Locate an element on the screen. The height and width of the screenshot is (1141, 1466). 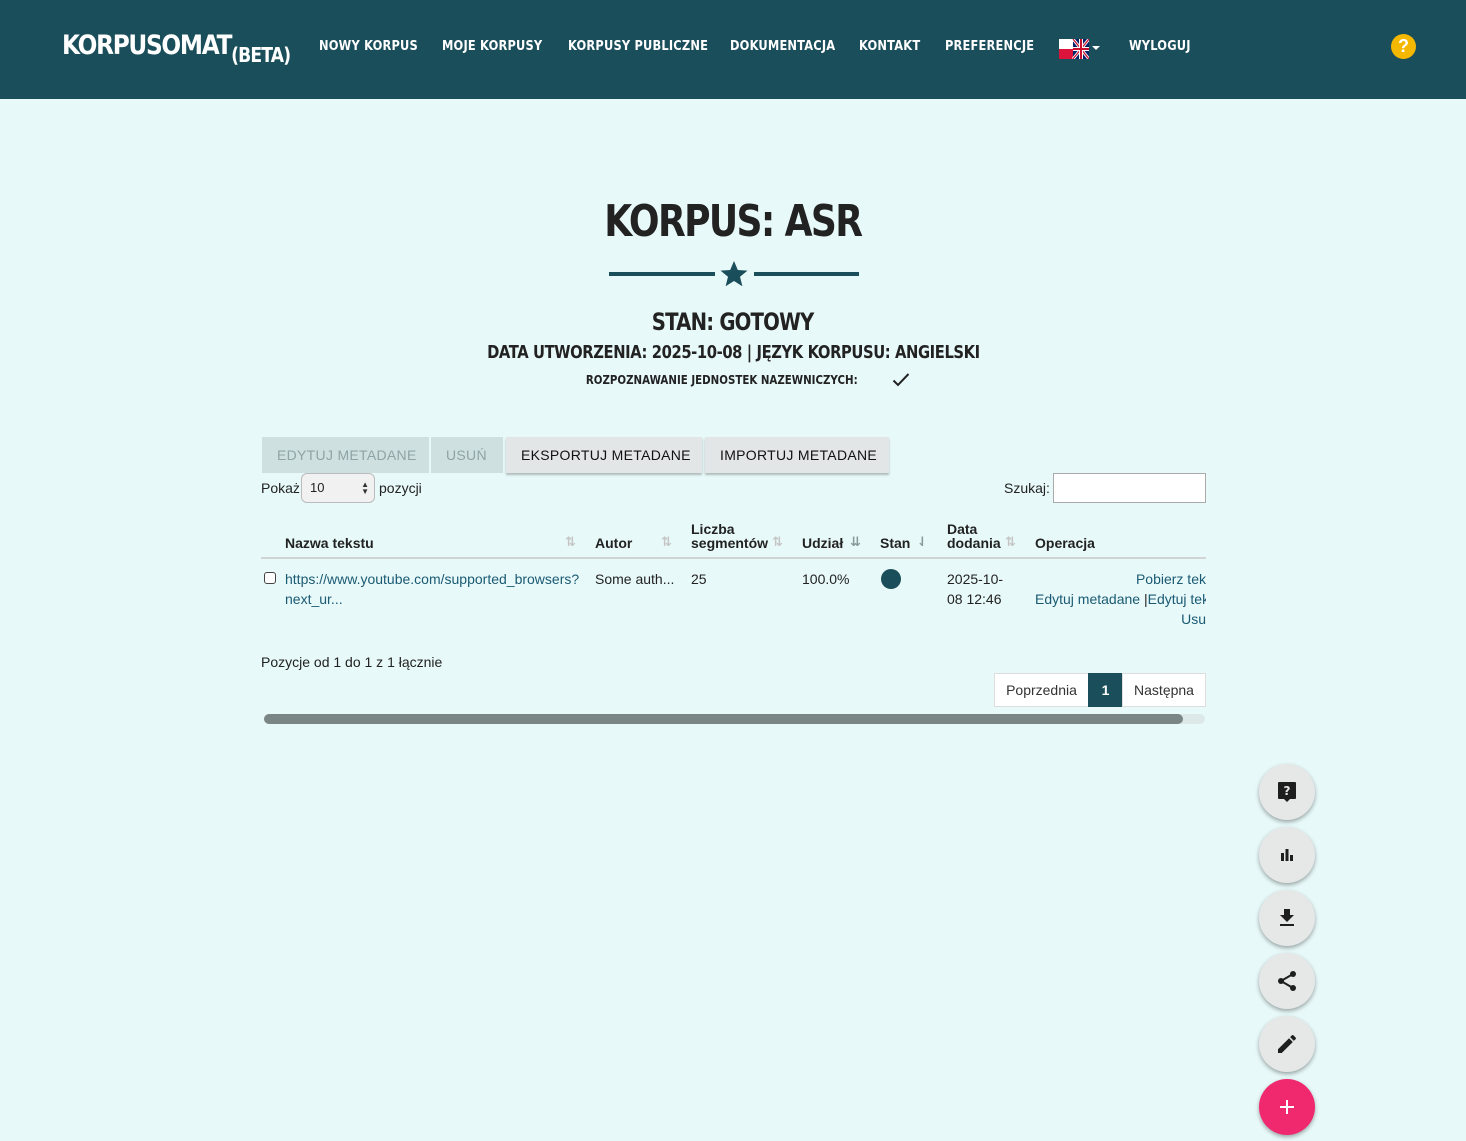
table-info: Pozycje od 1 do 1 z 1 łącznie is located at coordinates (352, 662).